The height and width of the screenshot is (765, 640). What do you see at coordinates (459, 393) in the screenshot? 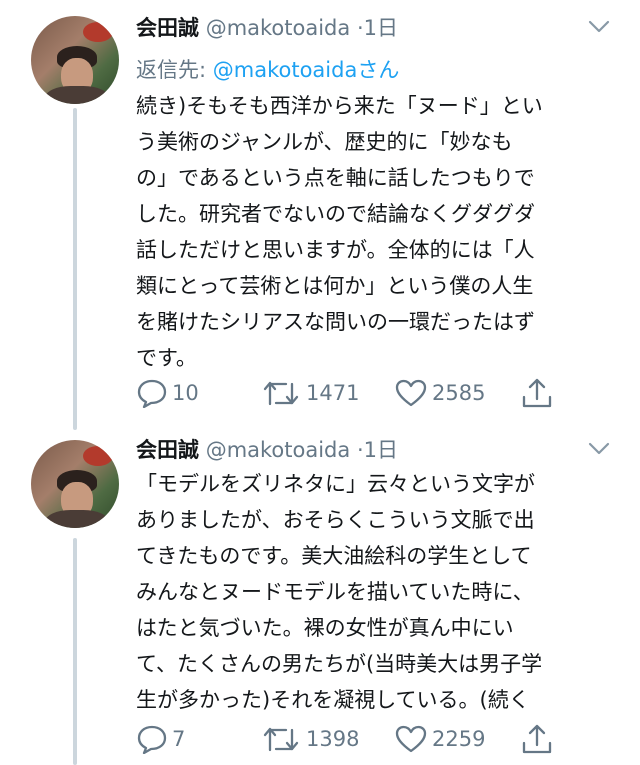
I see `like-count: 2585` at bounding box center [459, 393].